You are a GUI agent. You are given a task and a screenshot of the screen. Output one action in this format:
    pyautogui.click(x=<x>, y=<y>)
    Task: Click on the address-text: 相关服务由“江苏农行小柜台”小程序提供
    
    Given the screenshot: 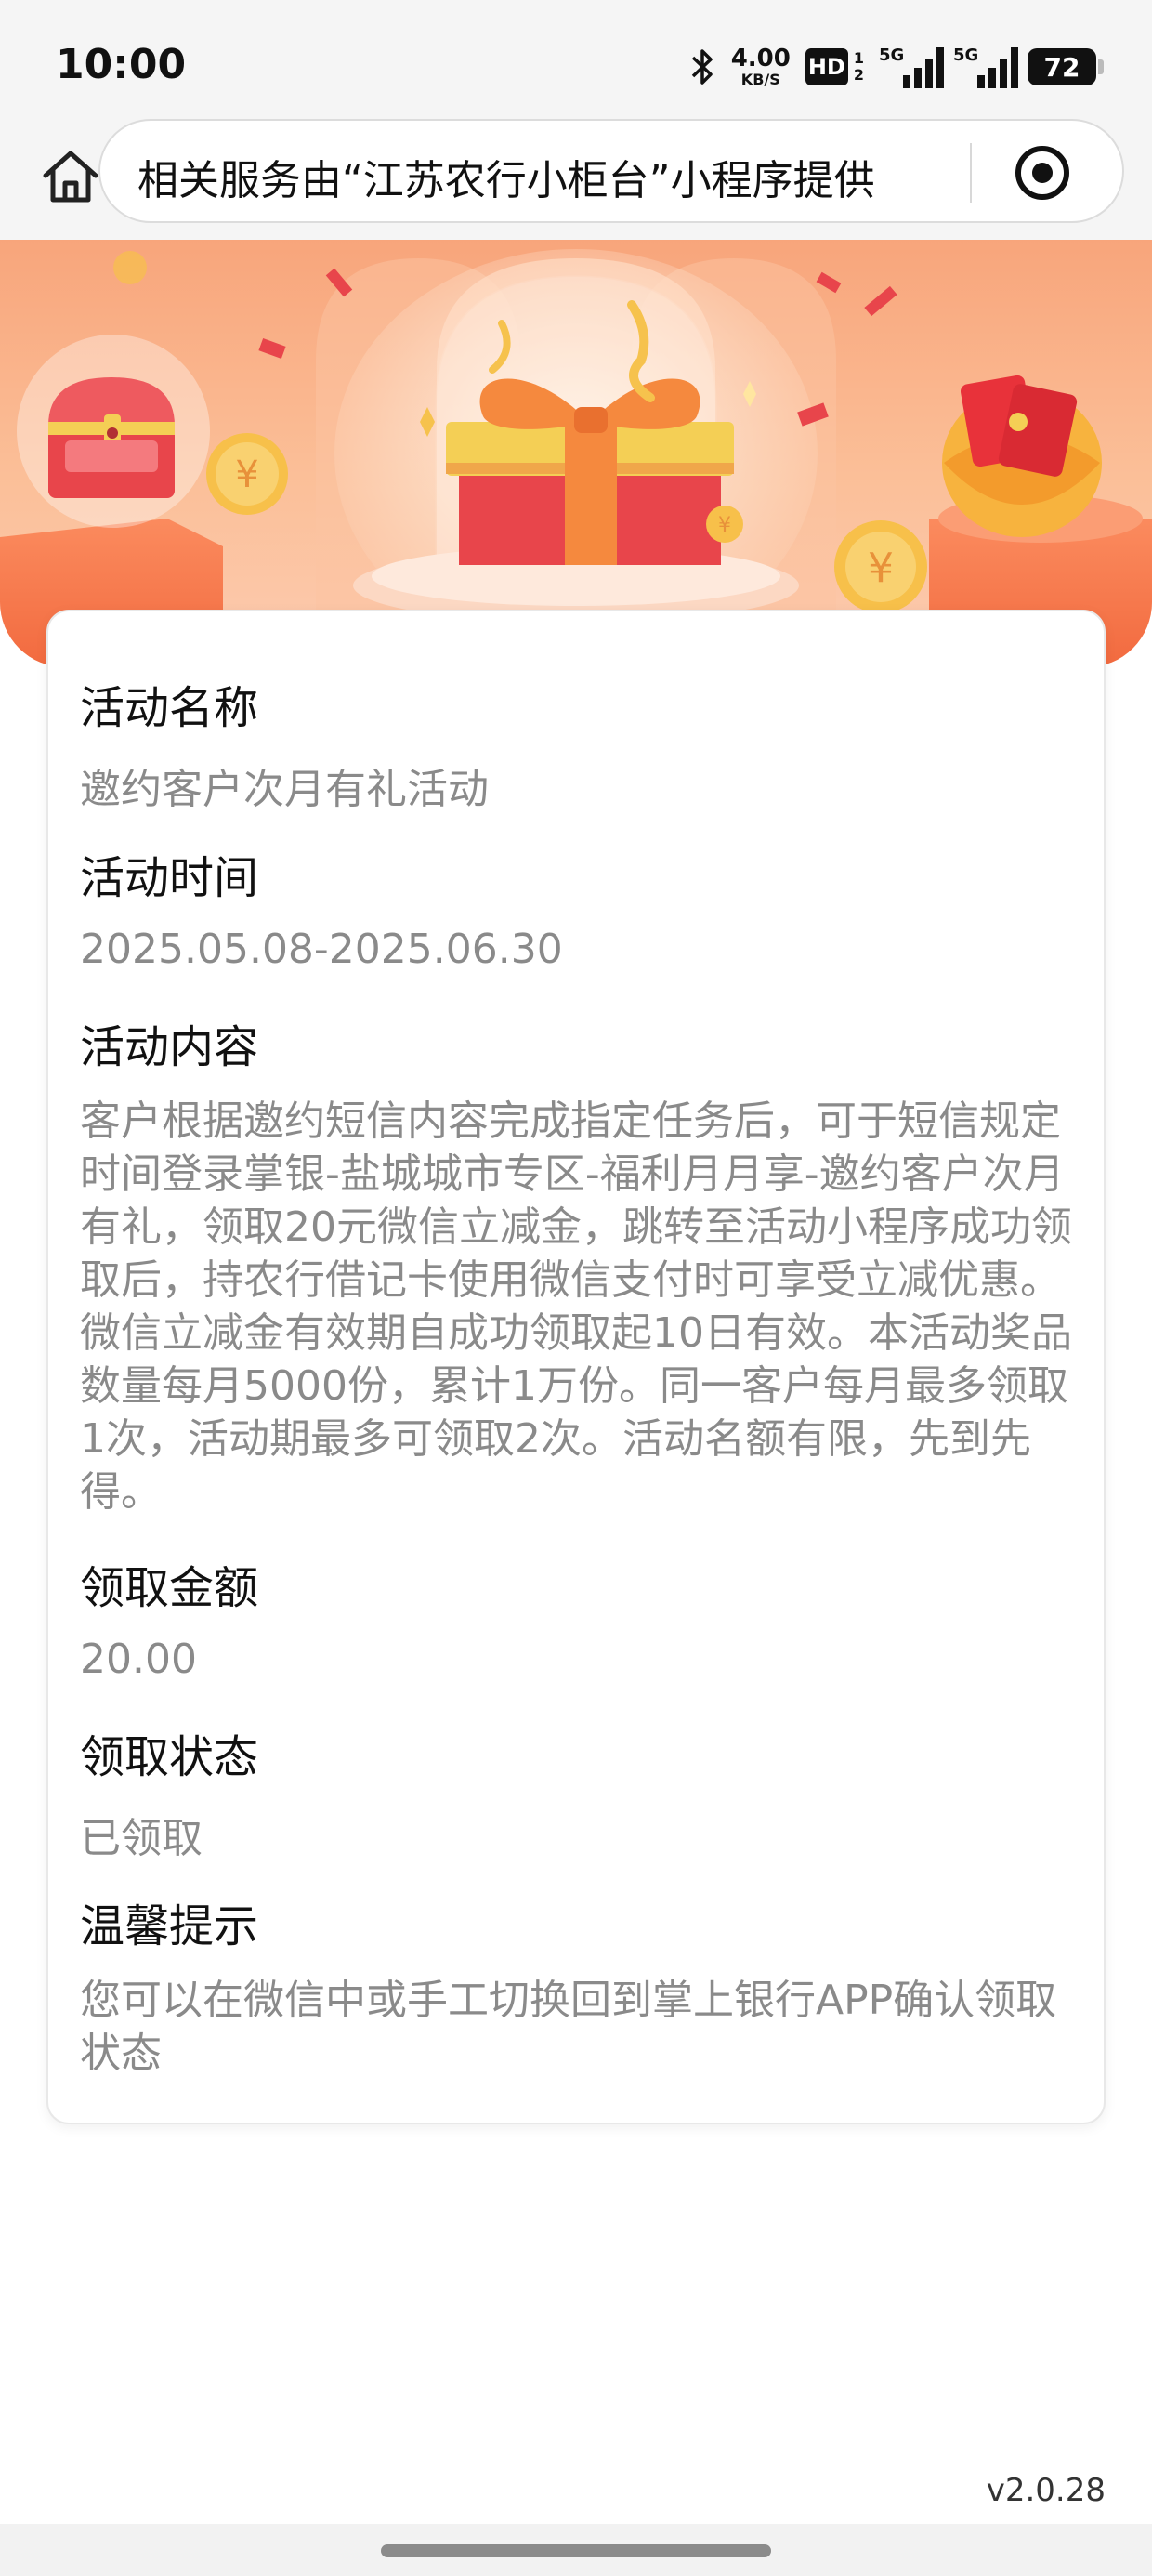 What is the action you would take?
    pyautogui.click(x=506, y=180)
    